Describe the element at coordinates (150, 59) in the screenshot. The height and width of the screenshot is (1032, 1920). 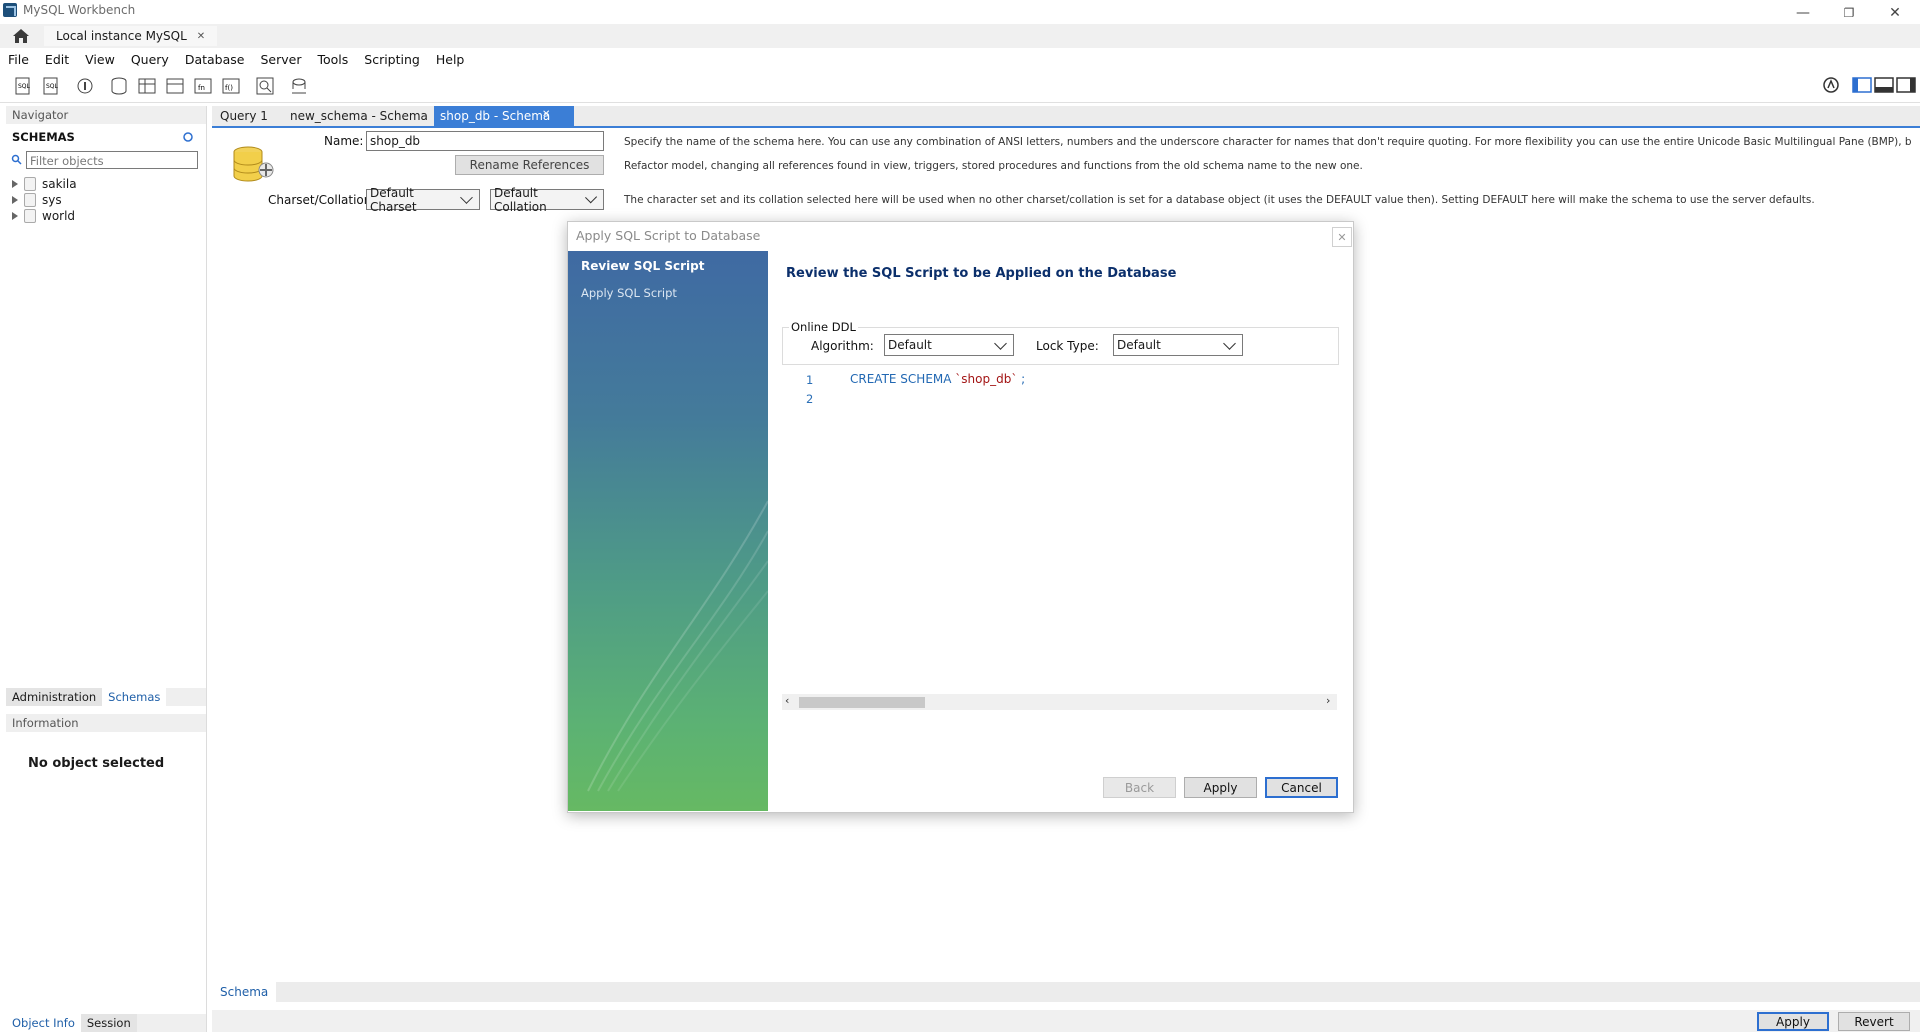
I see `menu-query: Query` at that location.